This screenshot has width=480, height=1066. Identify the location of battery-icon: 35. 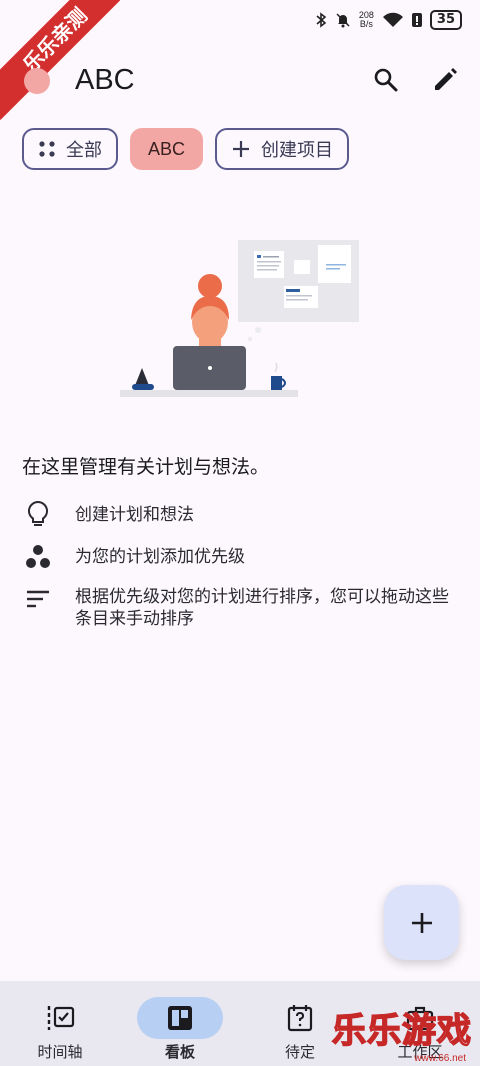
(445, 20).